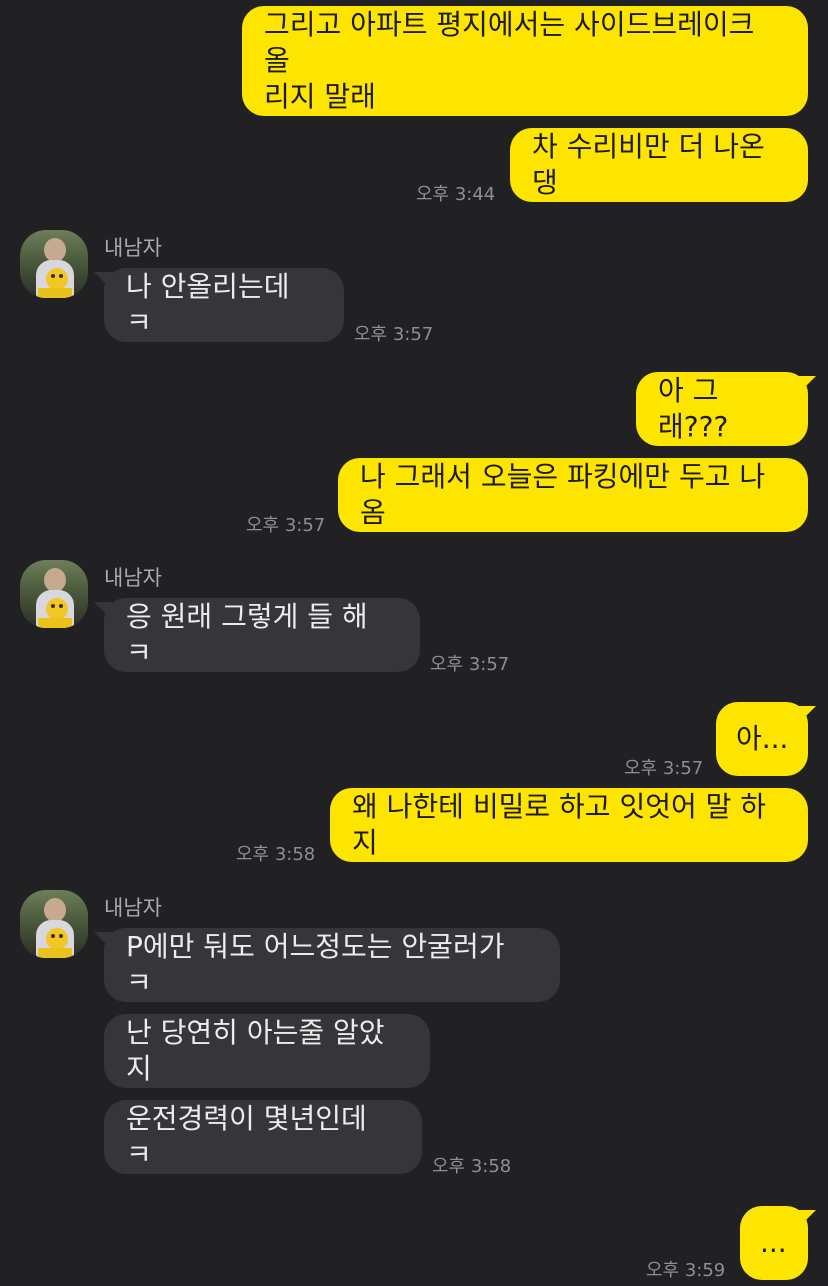  Describe the element at coordinates (563, 494) in the screenshot. I see `message-text: 나 그래서 오늘은 파킹에만 두고 나옴` at that location.